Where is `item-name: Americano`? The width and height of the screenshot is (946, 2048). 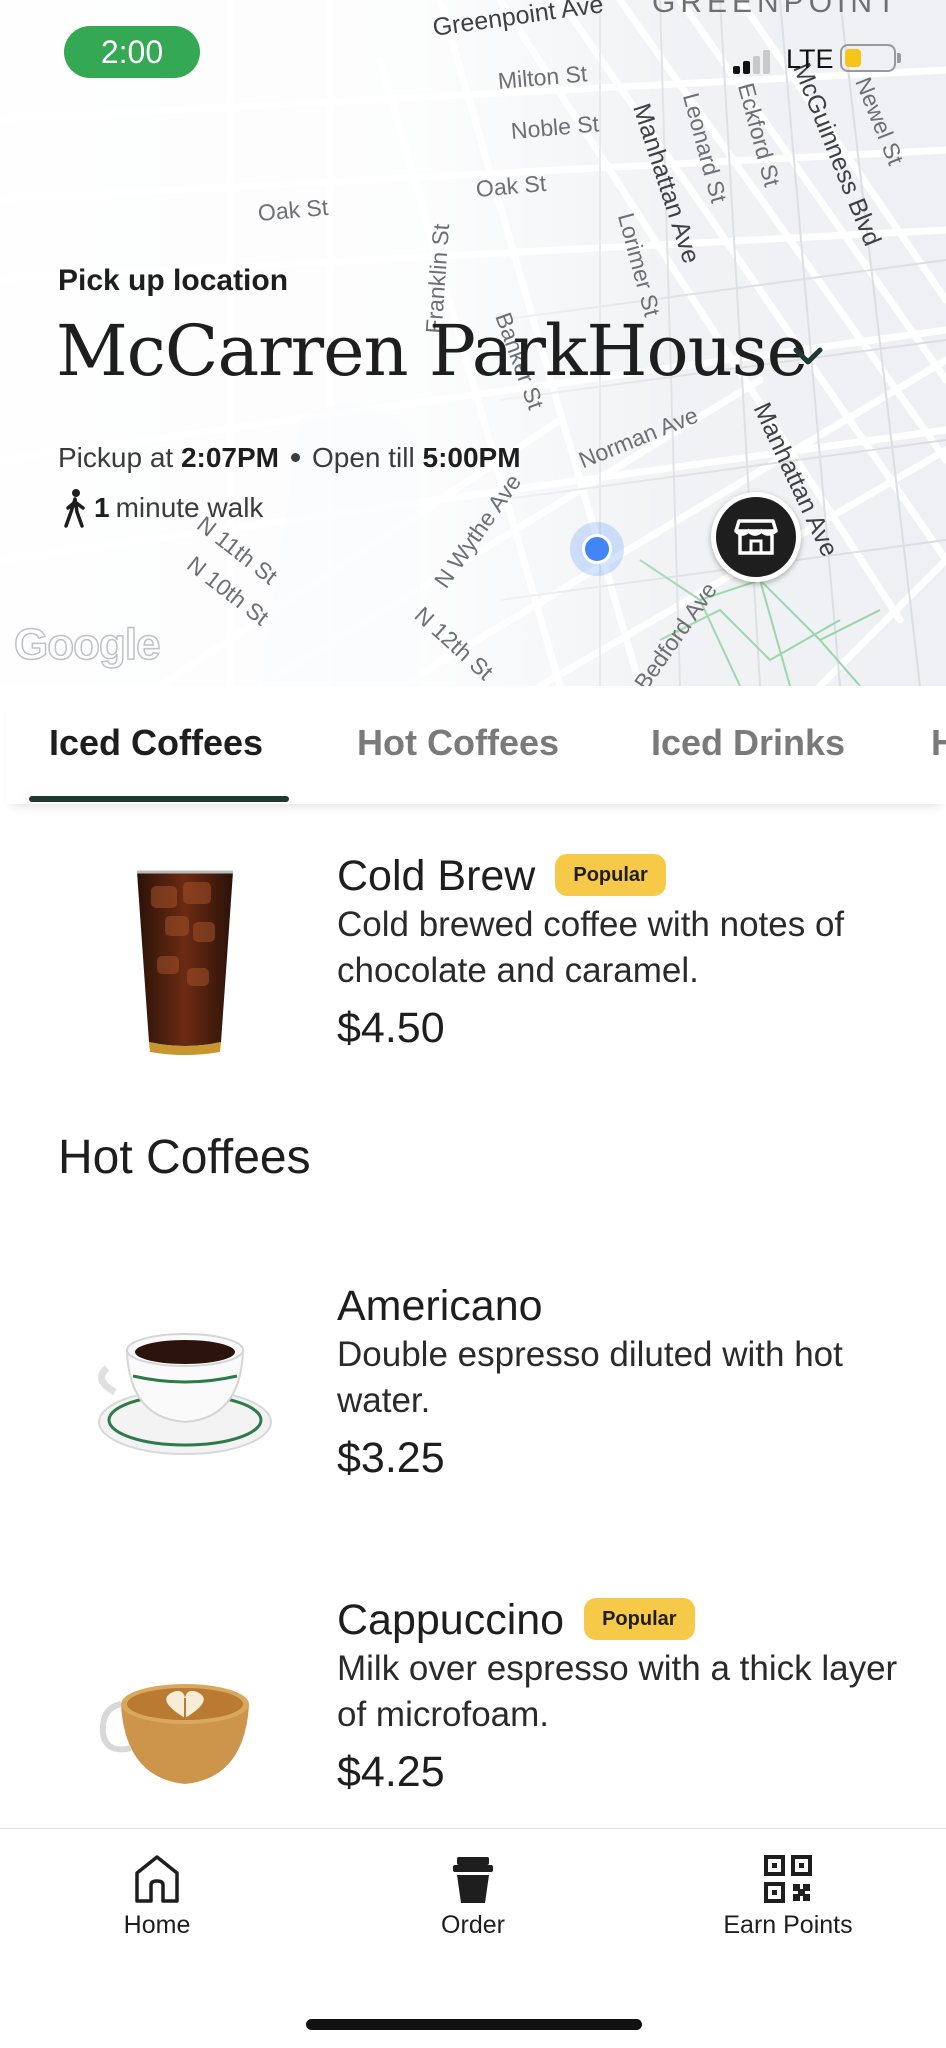
item-name: Americano is located at coordinates (440, 1306).